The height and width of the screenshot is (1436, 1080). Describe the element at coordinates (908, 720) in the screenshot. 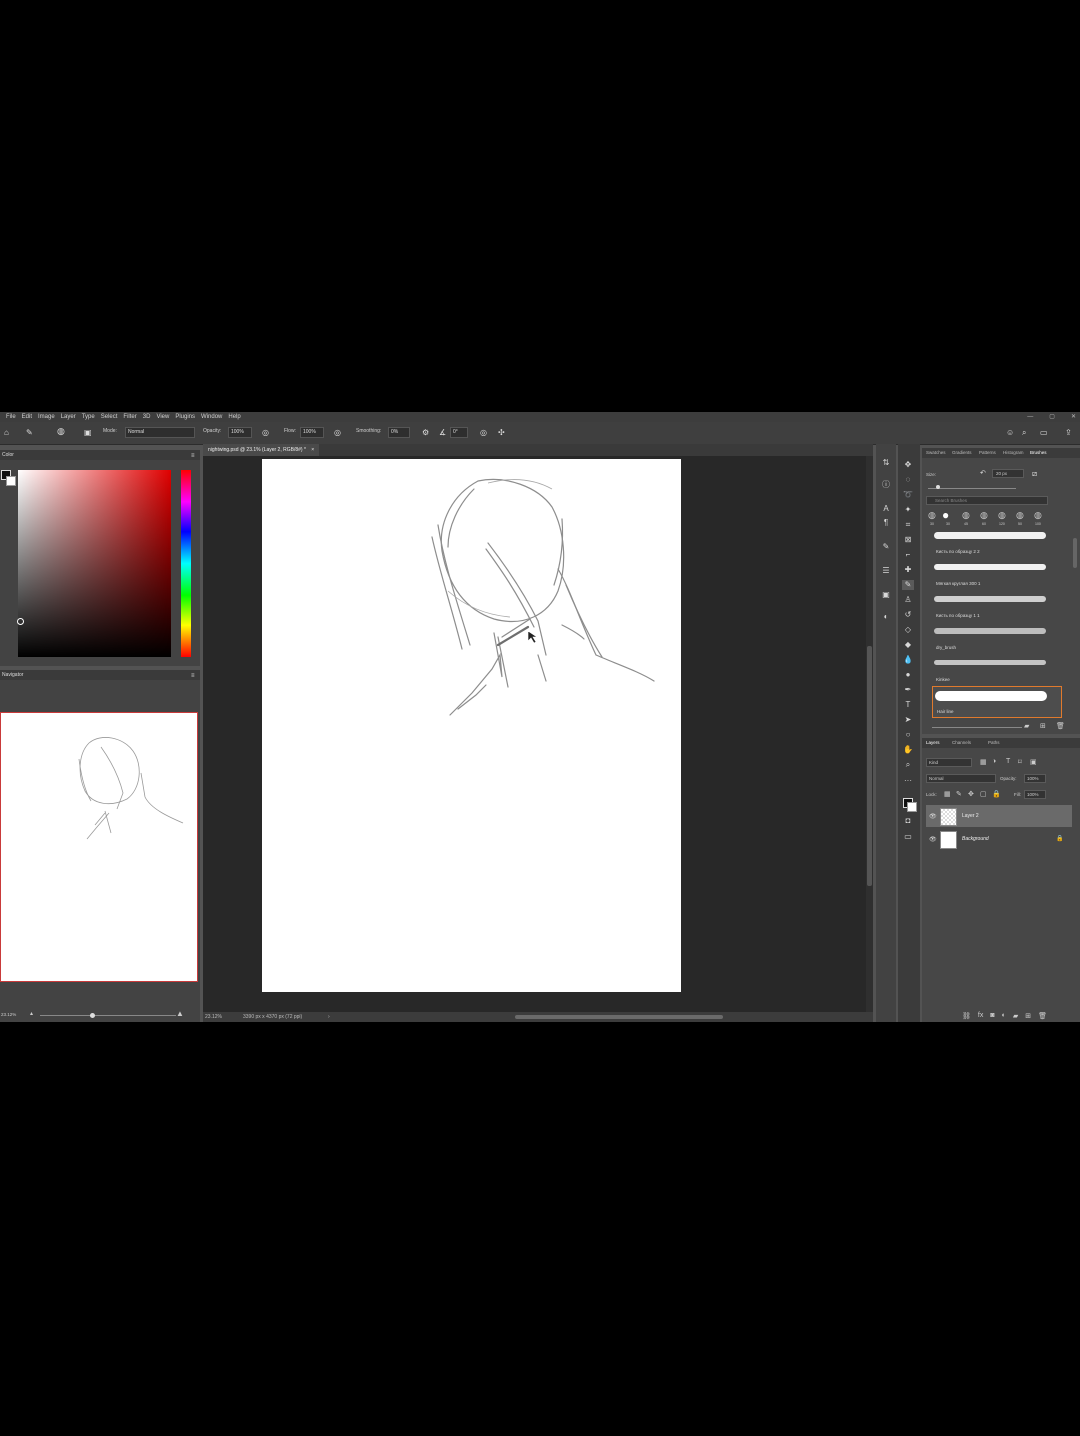

I see `path-selection-icon: ➤` at that location.